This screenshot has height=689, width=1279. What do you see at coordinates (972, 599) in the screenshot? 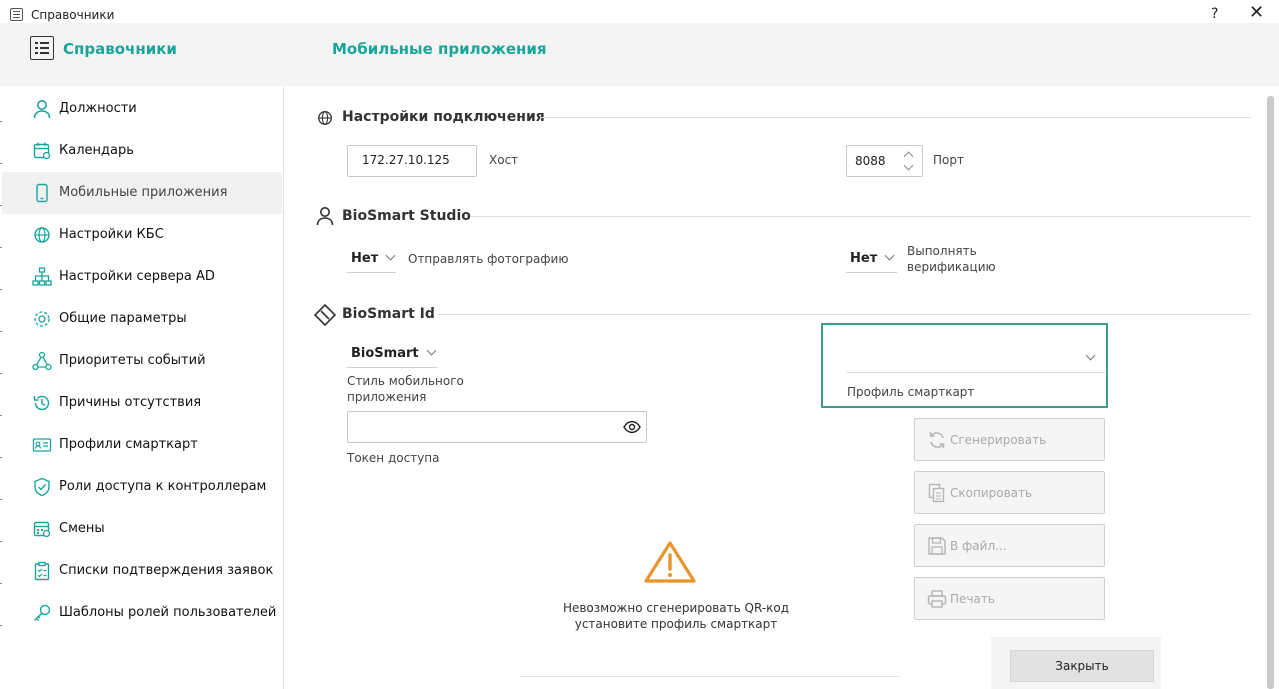
I see `print-label: Печать` at bounding box center [972, 599].